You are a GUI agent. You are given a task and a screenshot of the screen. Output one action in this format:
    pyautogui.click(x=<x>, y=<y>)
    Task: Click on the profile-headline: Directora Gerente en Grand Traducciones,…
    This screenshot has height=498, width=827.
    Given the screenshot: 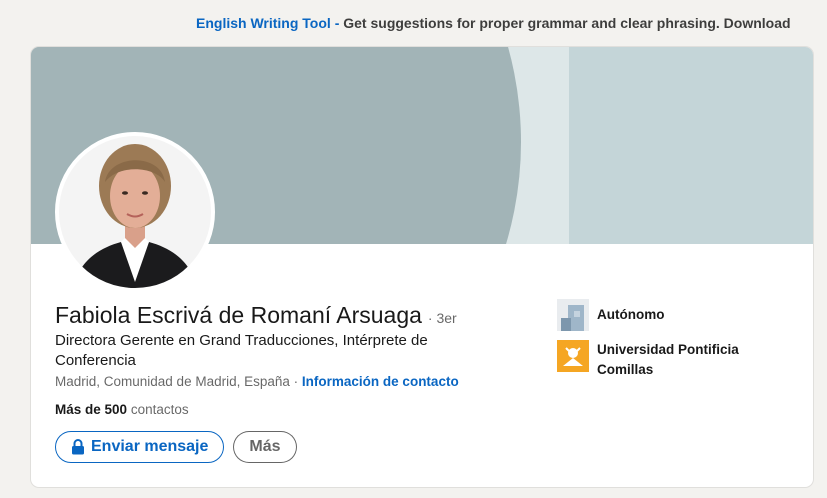 What is the action you would take?
    pyautogui.click(x=241, y=350)
    